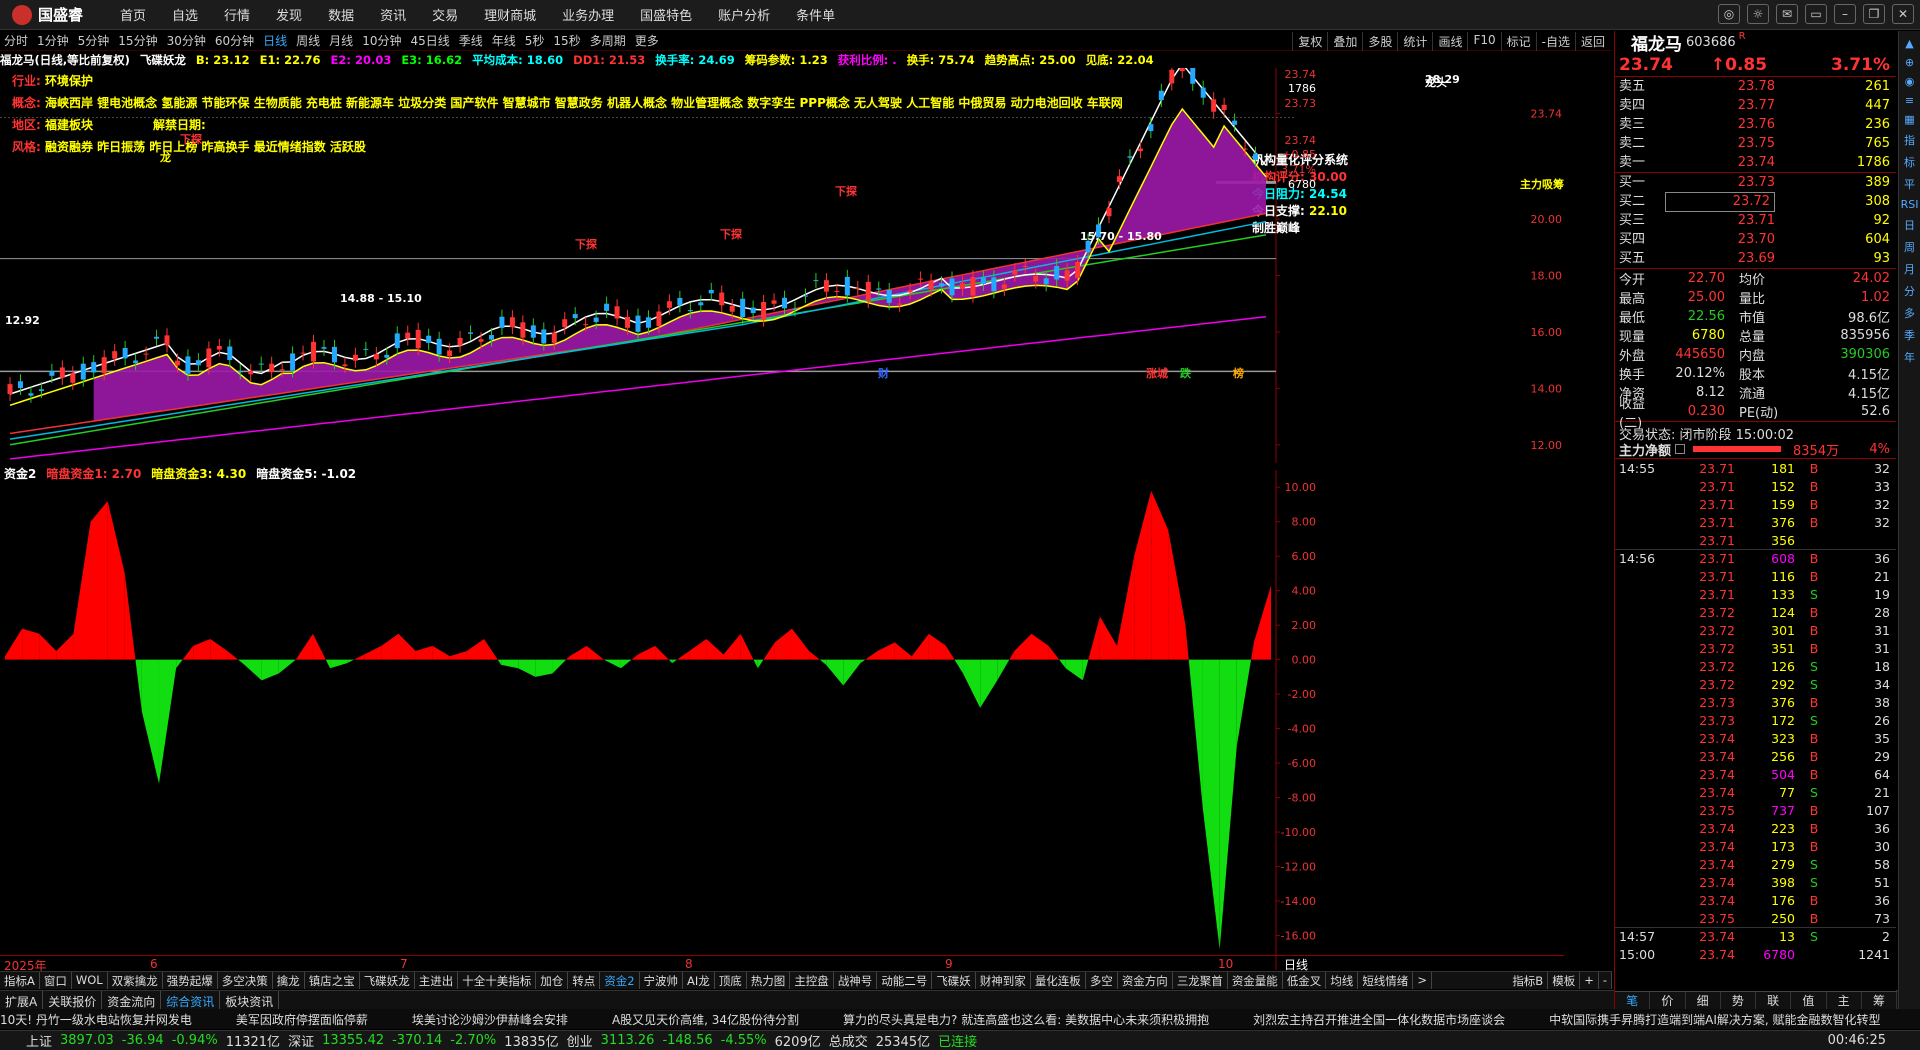 The image size is (1920, 1050). I want to click on menu-item: 交易, so click(445, 14).